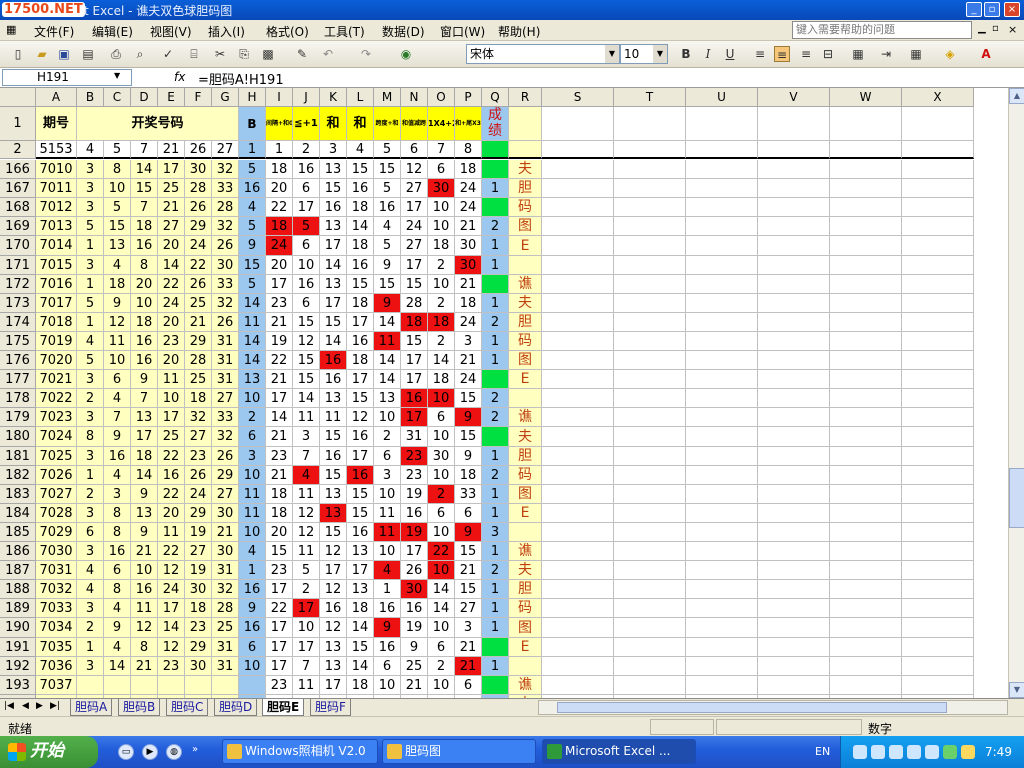 Image resolution: width=1024 pixels, height=768 pixels. Describe the element at coordinates (252, 570) in the screenshot. I see `data-cell: 1` at that location.